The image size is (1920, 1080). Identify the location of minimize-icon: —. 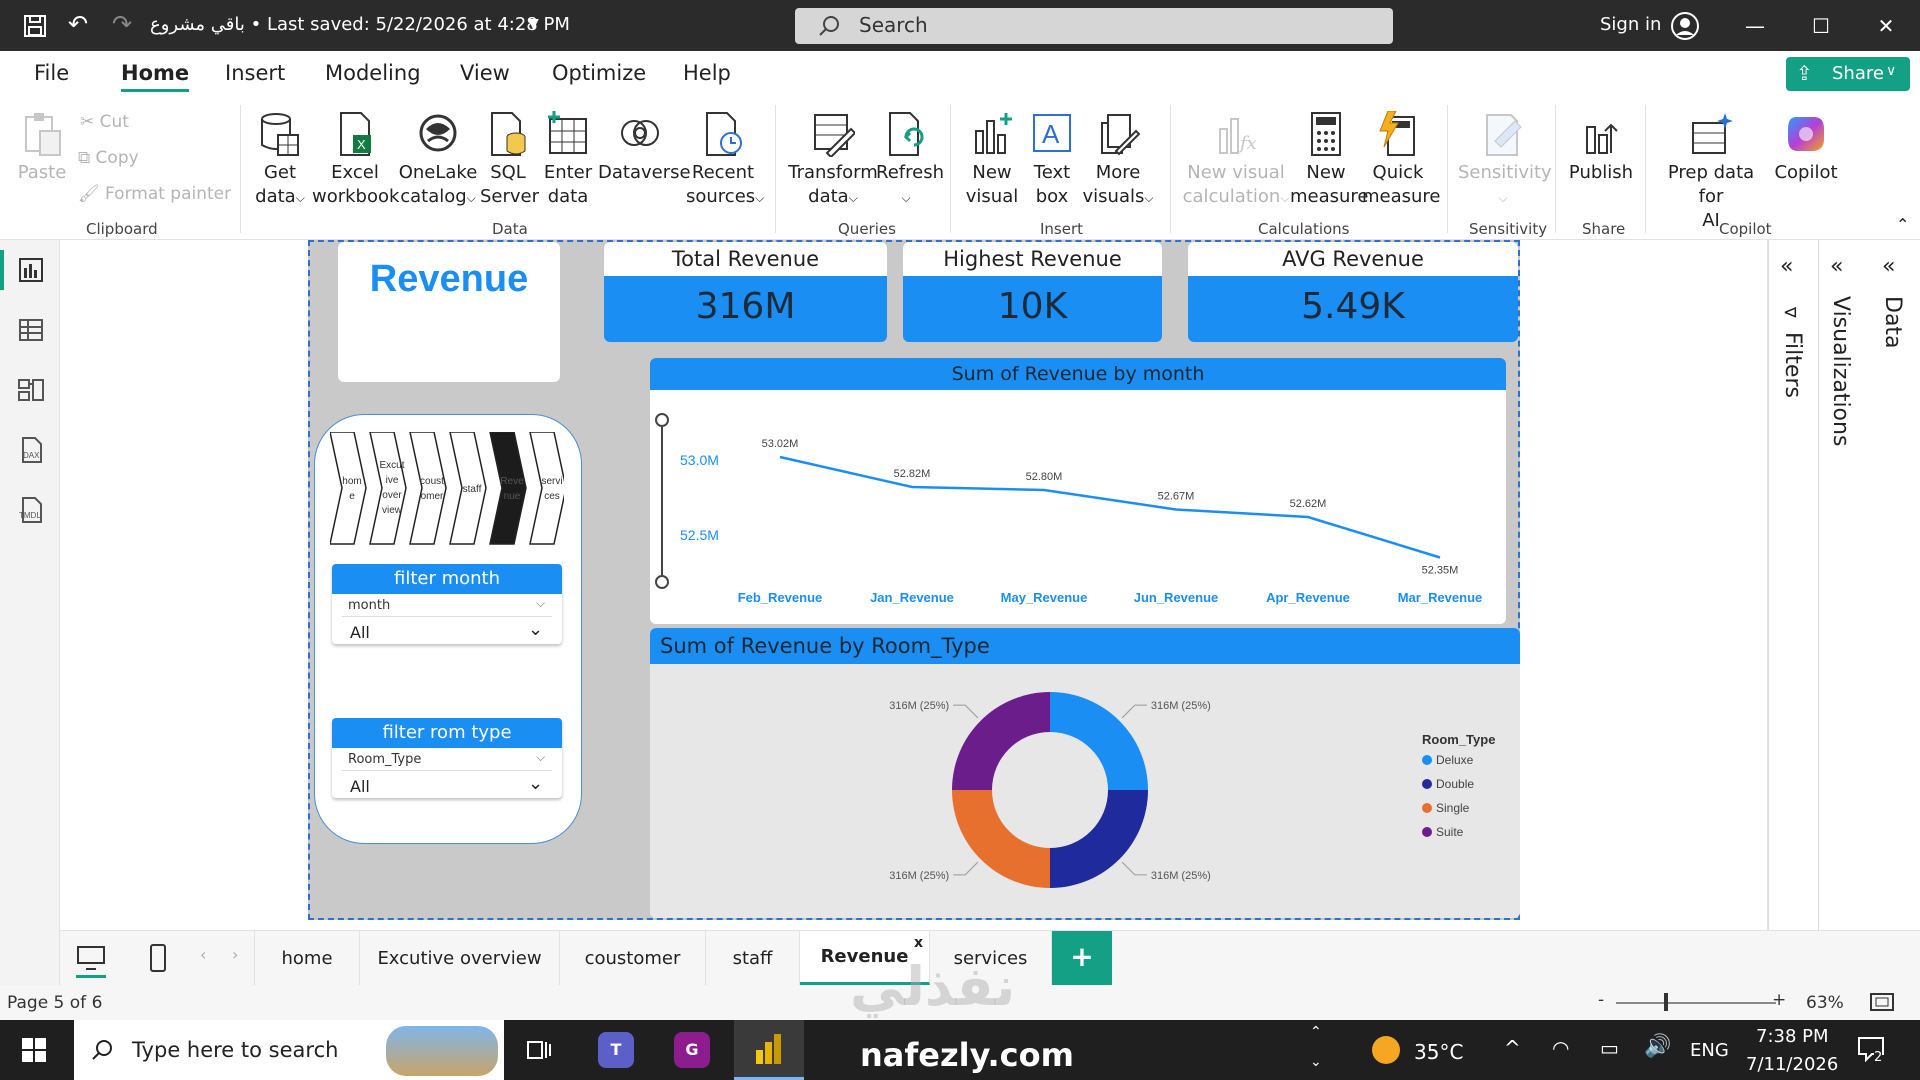
(1755, 25).